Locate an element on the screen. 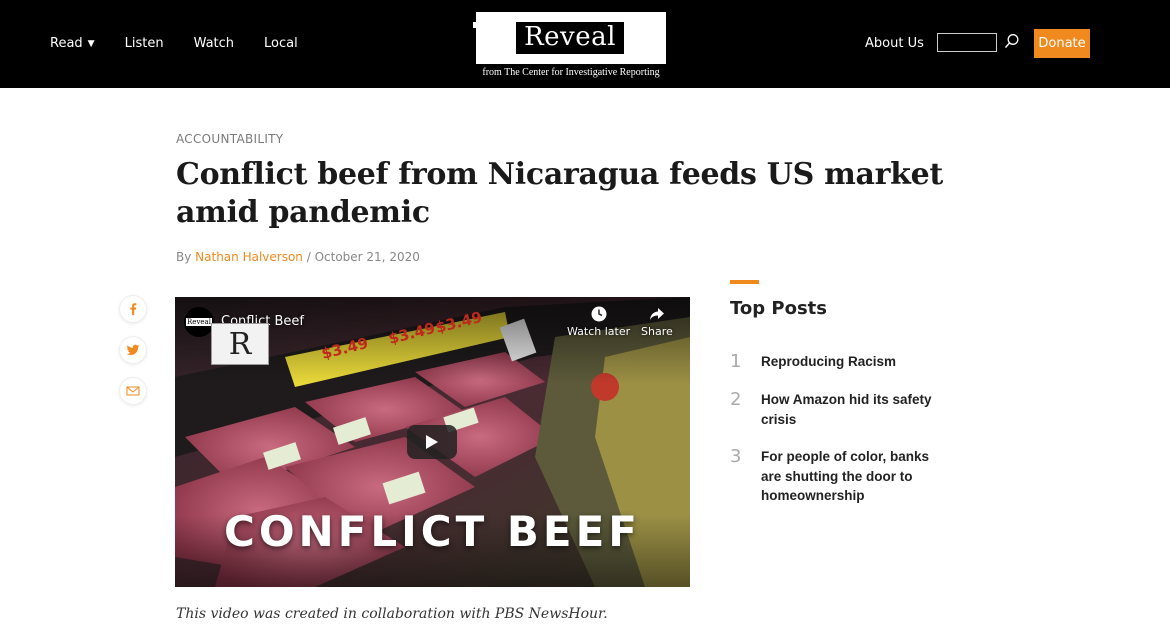  share-twitter-button is located at coordinates (133, 350).